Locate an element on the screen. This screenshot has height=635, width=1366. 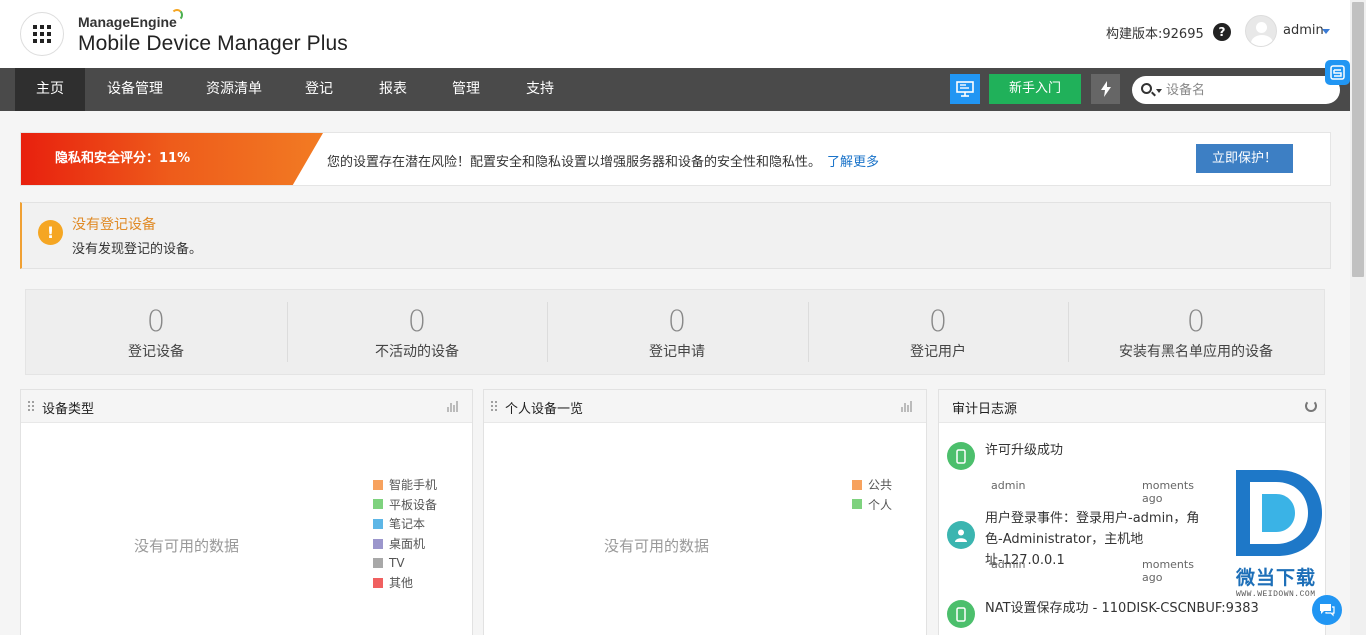
lightning-icon is located at coordinates (1105, 89).